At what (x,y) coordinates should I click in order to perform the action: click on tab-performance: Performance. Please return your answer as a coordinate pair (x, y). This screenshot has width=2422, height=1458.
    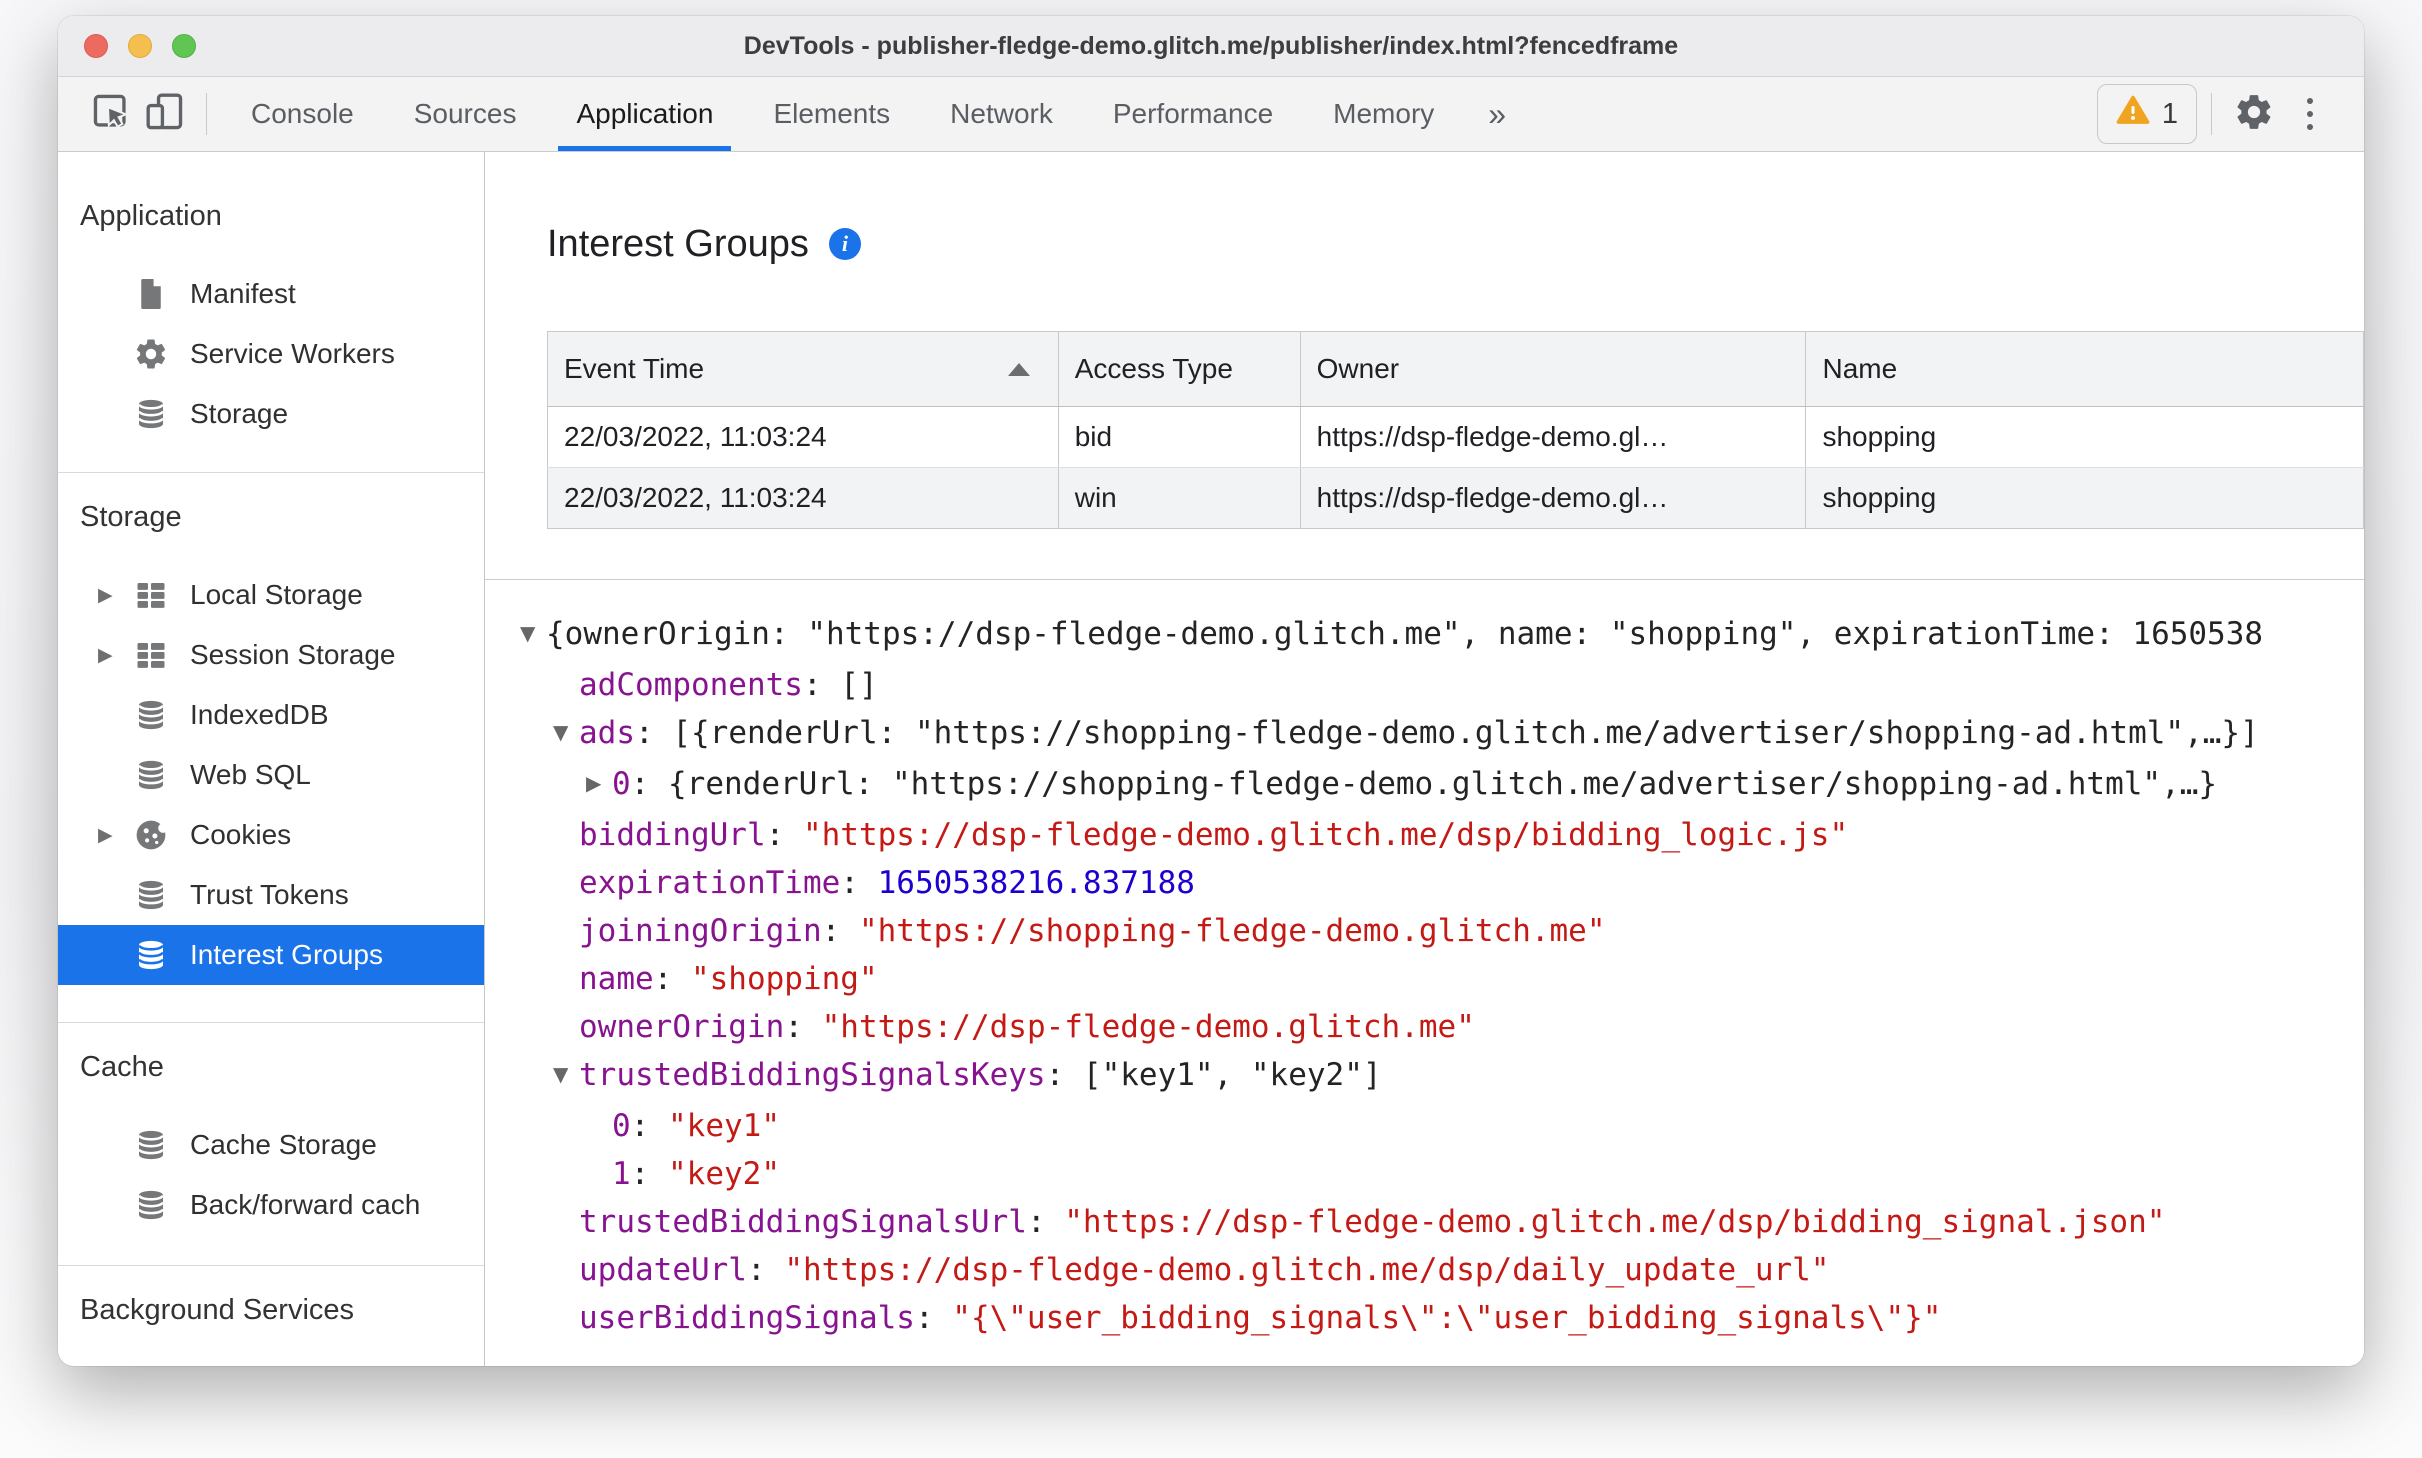
    Looking at the image, I should click on (1193, 114).